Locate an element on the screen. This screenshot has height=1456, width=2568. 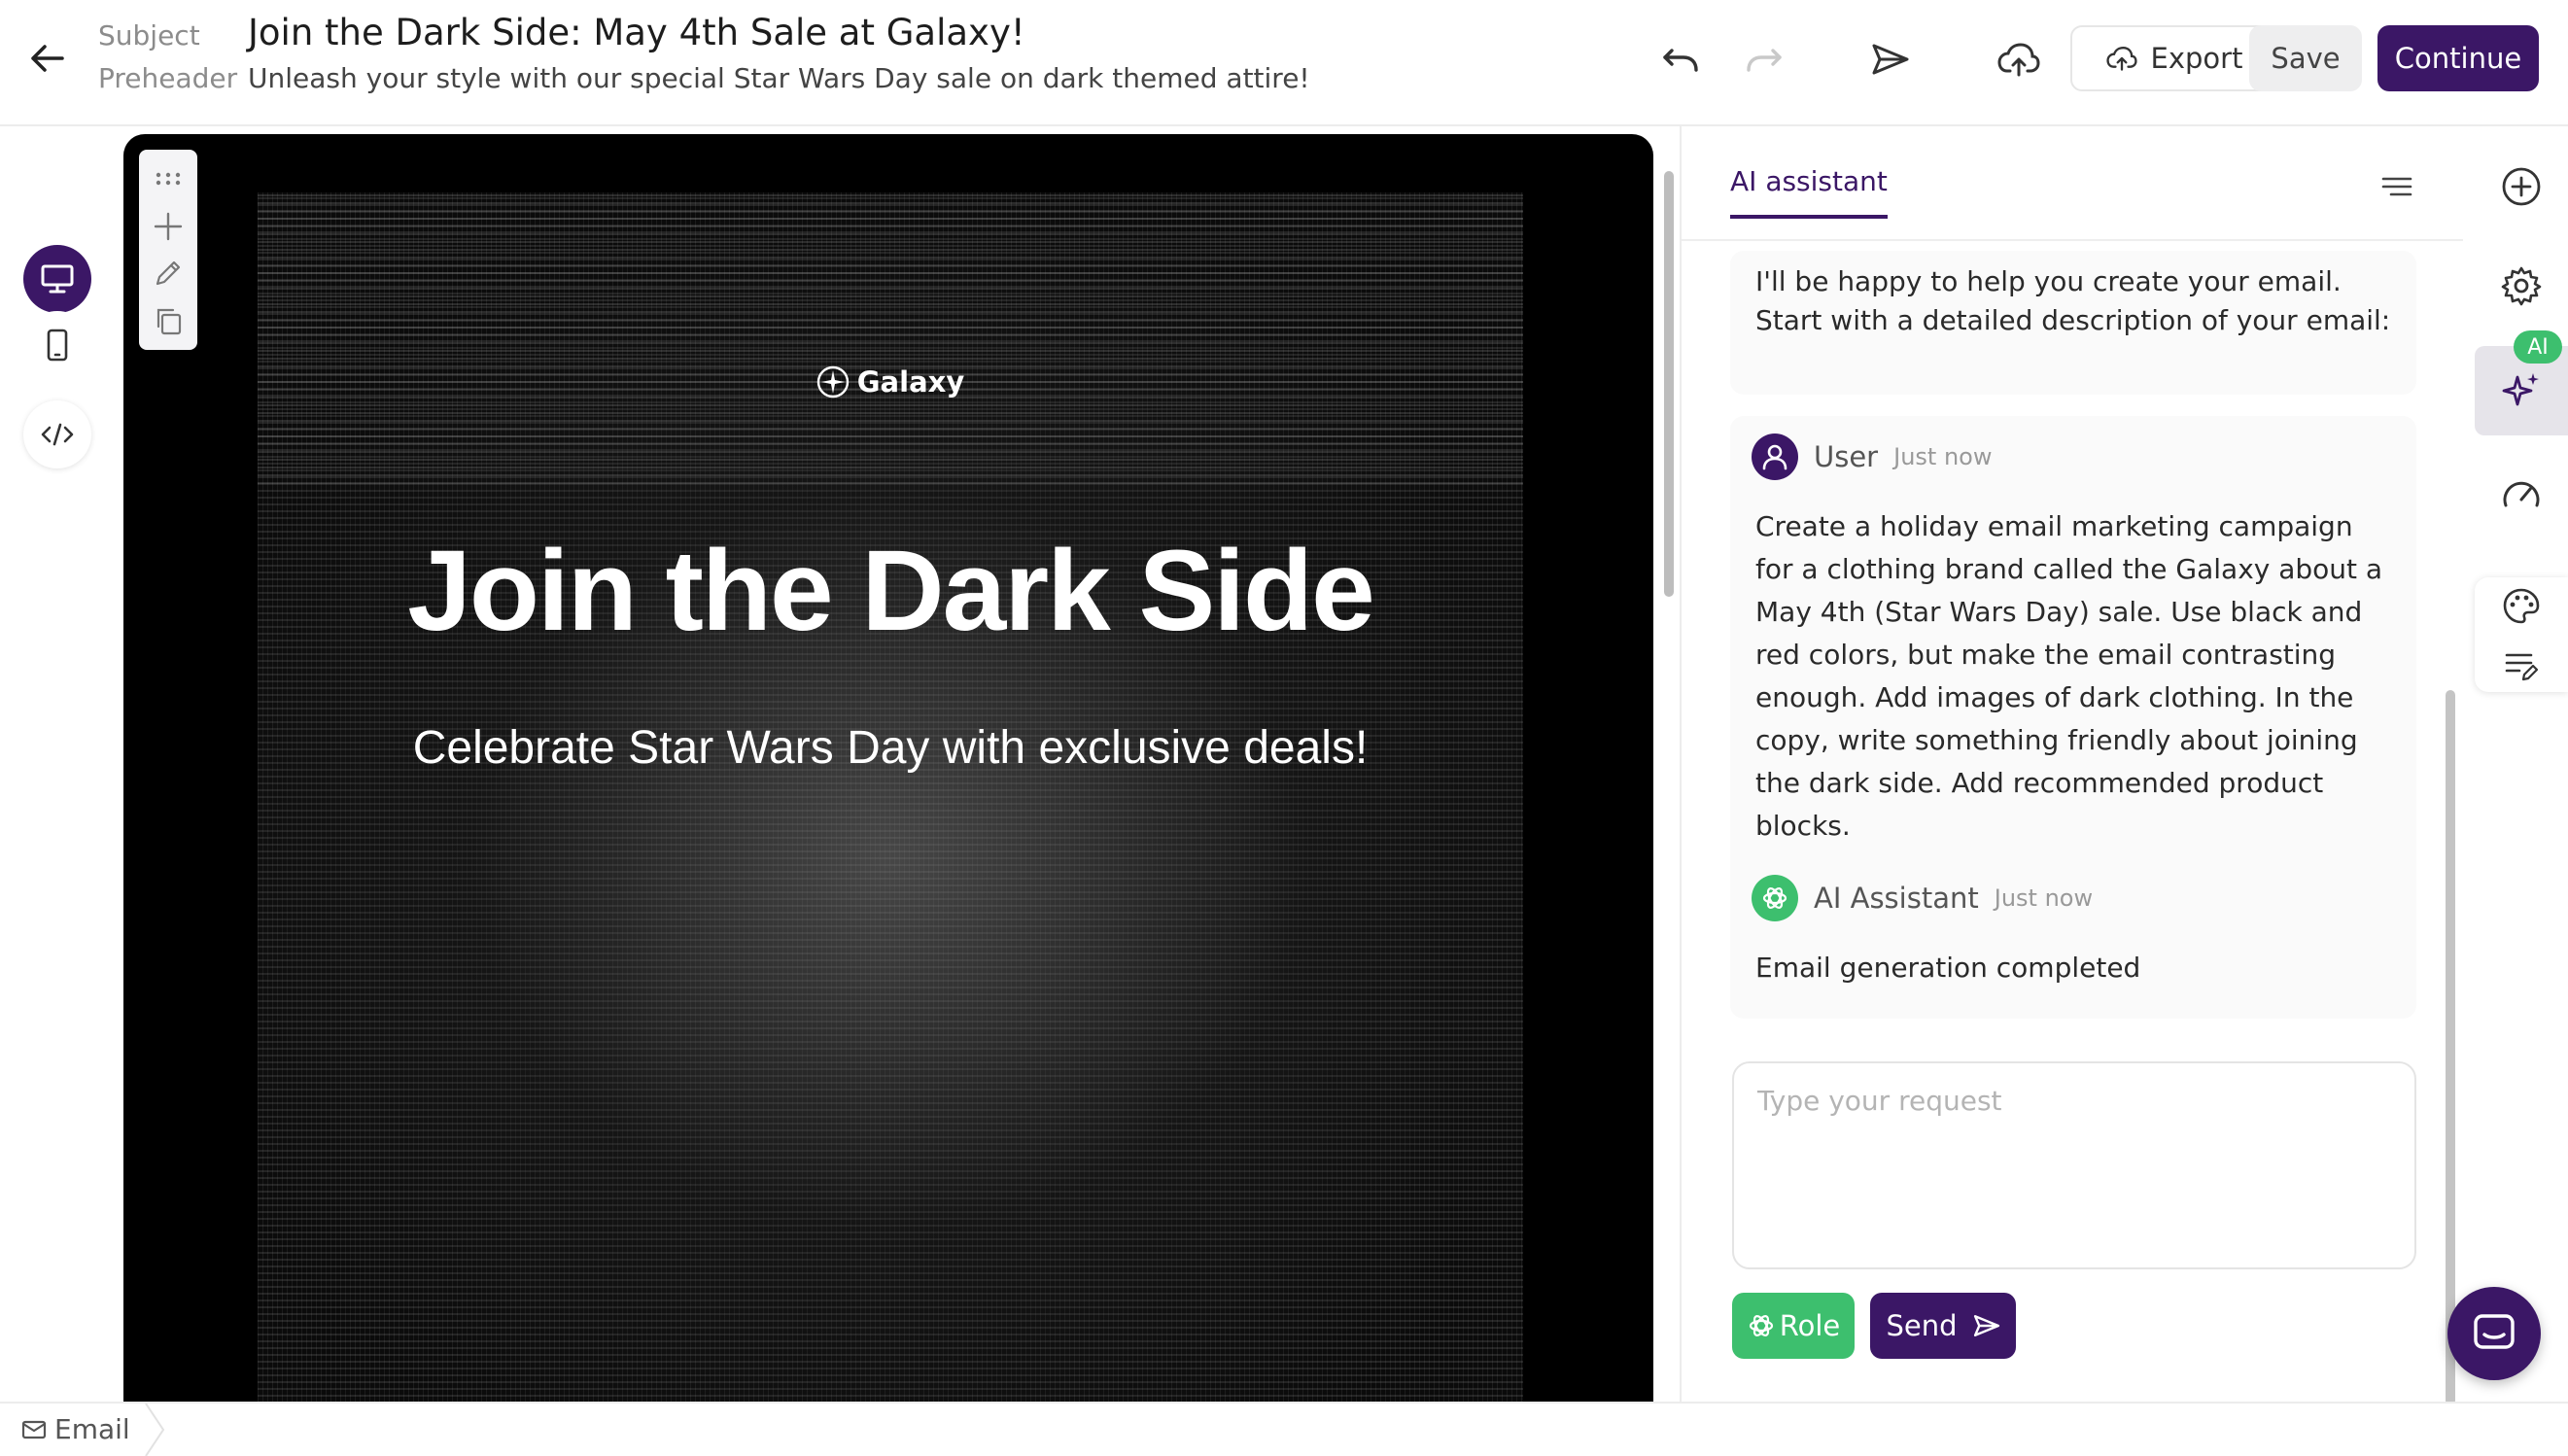
back-button is located at coordinates (47, 58).